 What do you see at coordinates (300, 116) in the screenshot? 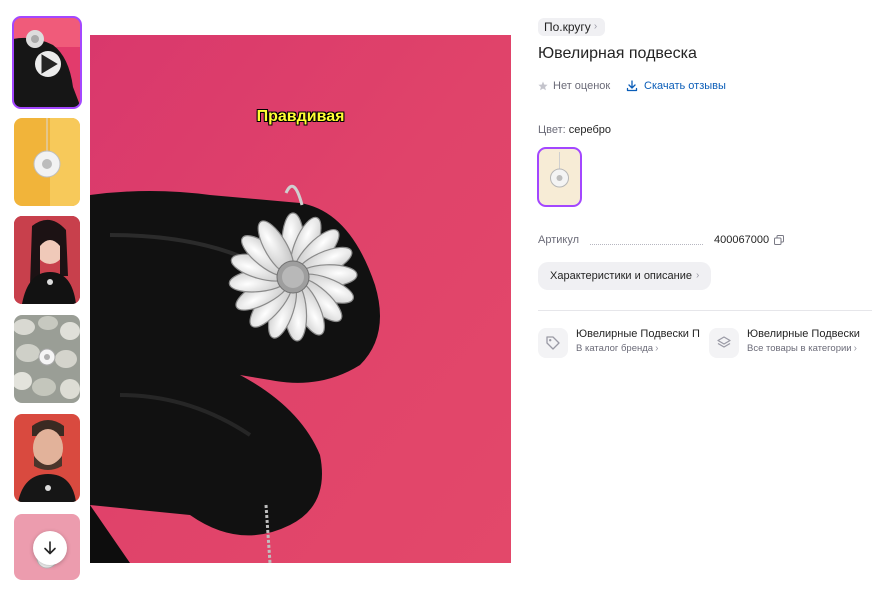
I see `video-caption: Правдивая` at bounding box center [300, 116].